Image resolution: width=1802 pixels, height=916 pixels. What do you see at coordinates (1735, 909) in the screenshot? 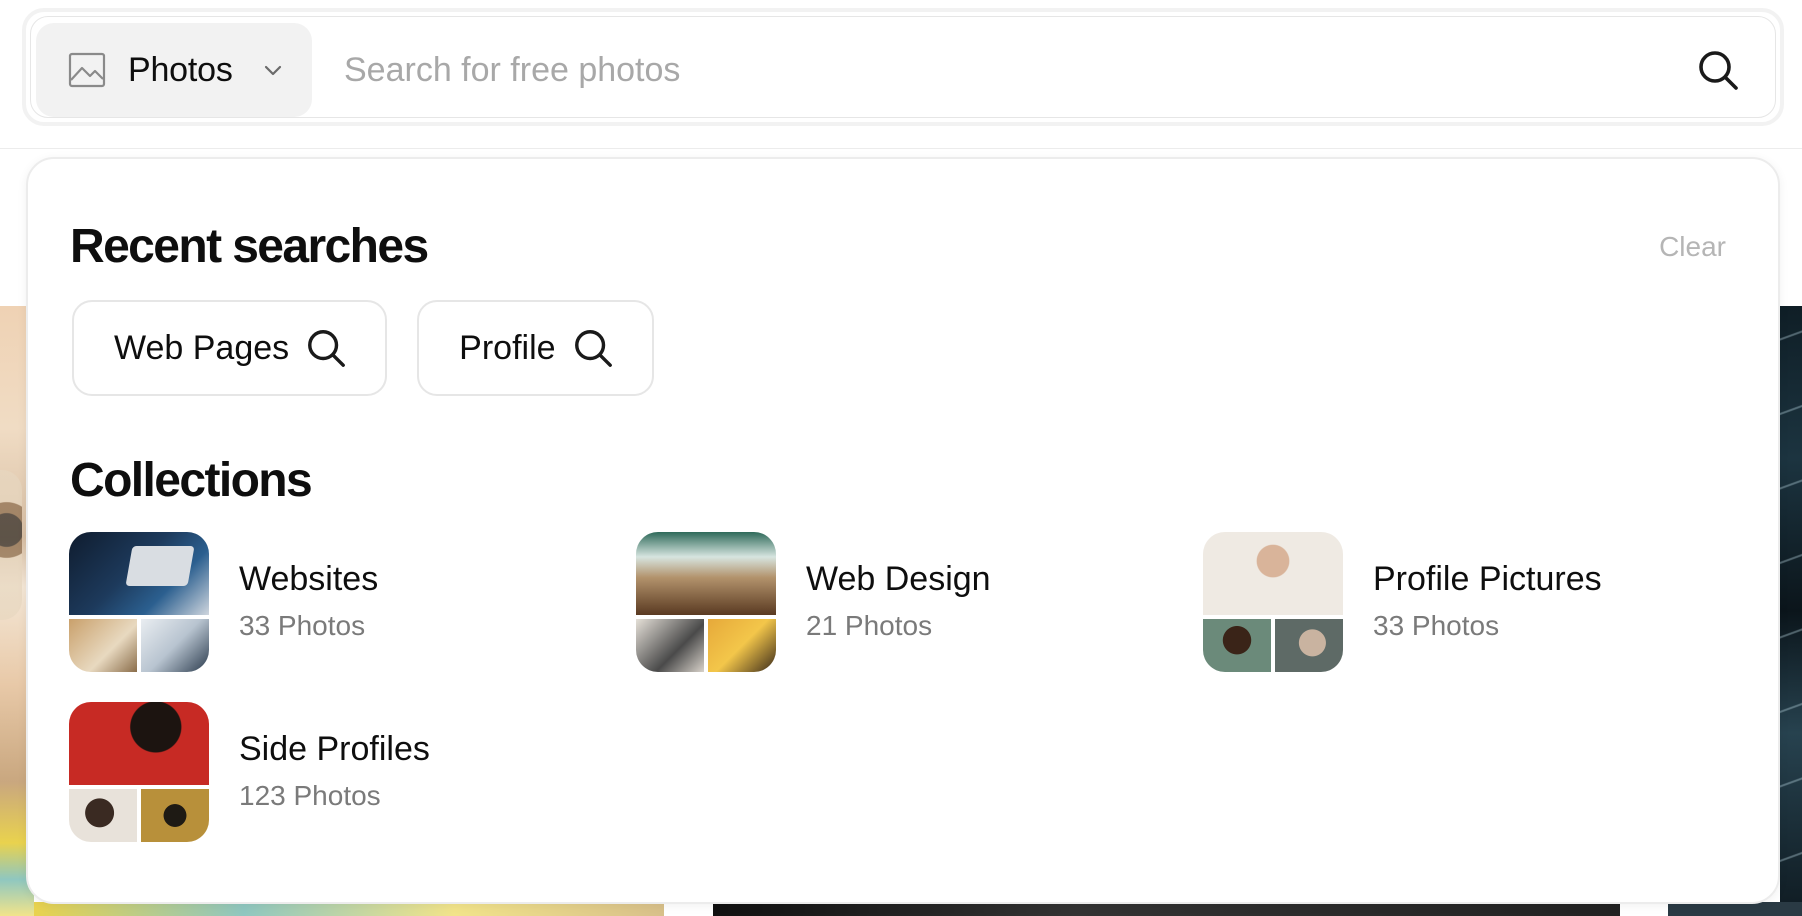
I see `background-photo-bottom-right` at bounding box center [1735, 909].